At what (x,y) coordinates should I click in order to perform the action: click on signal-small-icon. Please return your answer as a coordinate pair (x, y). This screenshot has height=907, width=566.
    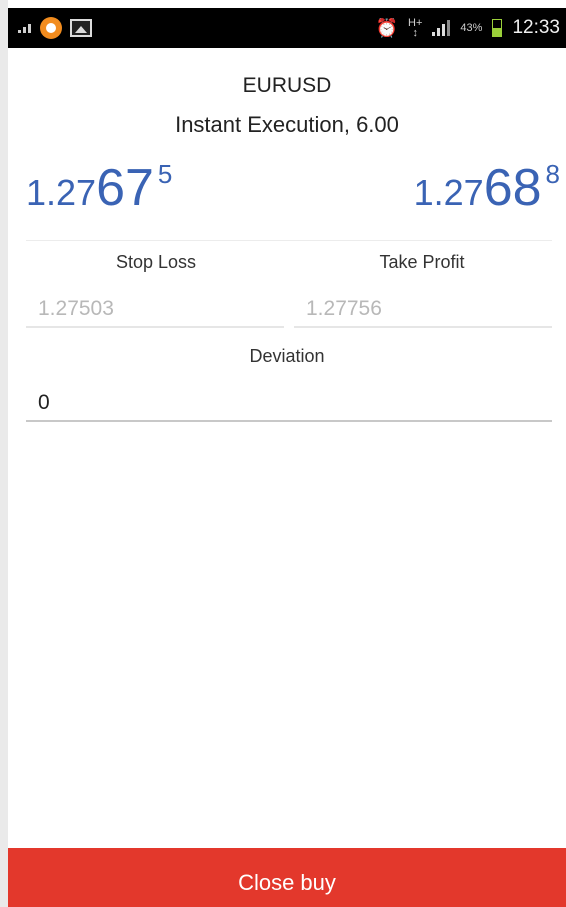
    Looking at the image, I should click on (25, 28).